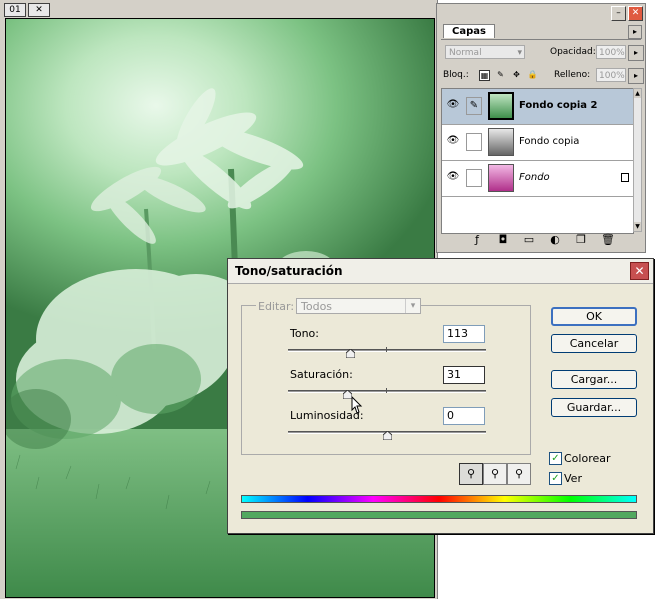  Describe the element at coordinates (611, 52) in the screenshot. I see `opacity-field: 100%` at that location.